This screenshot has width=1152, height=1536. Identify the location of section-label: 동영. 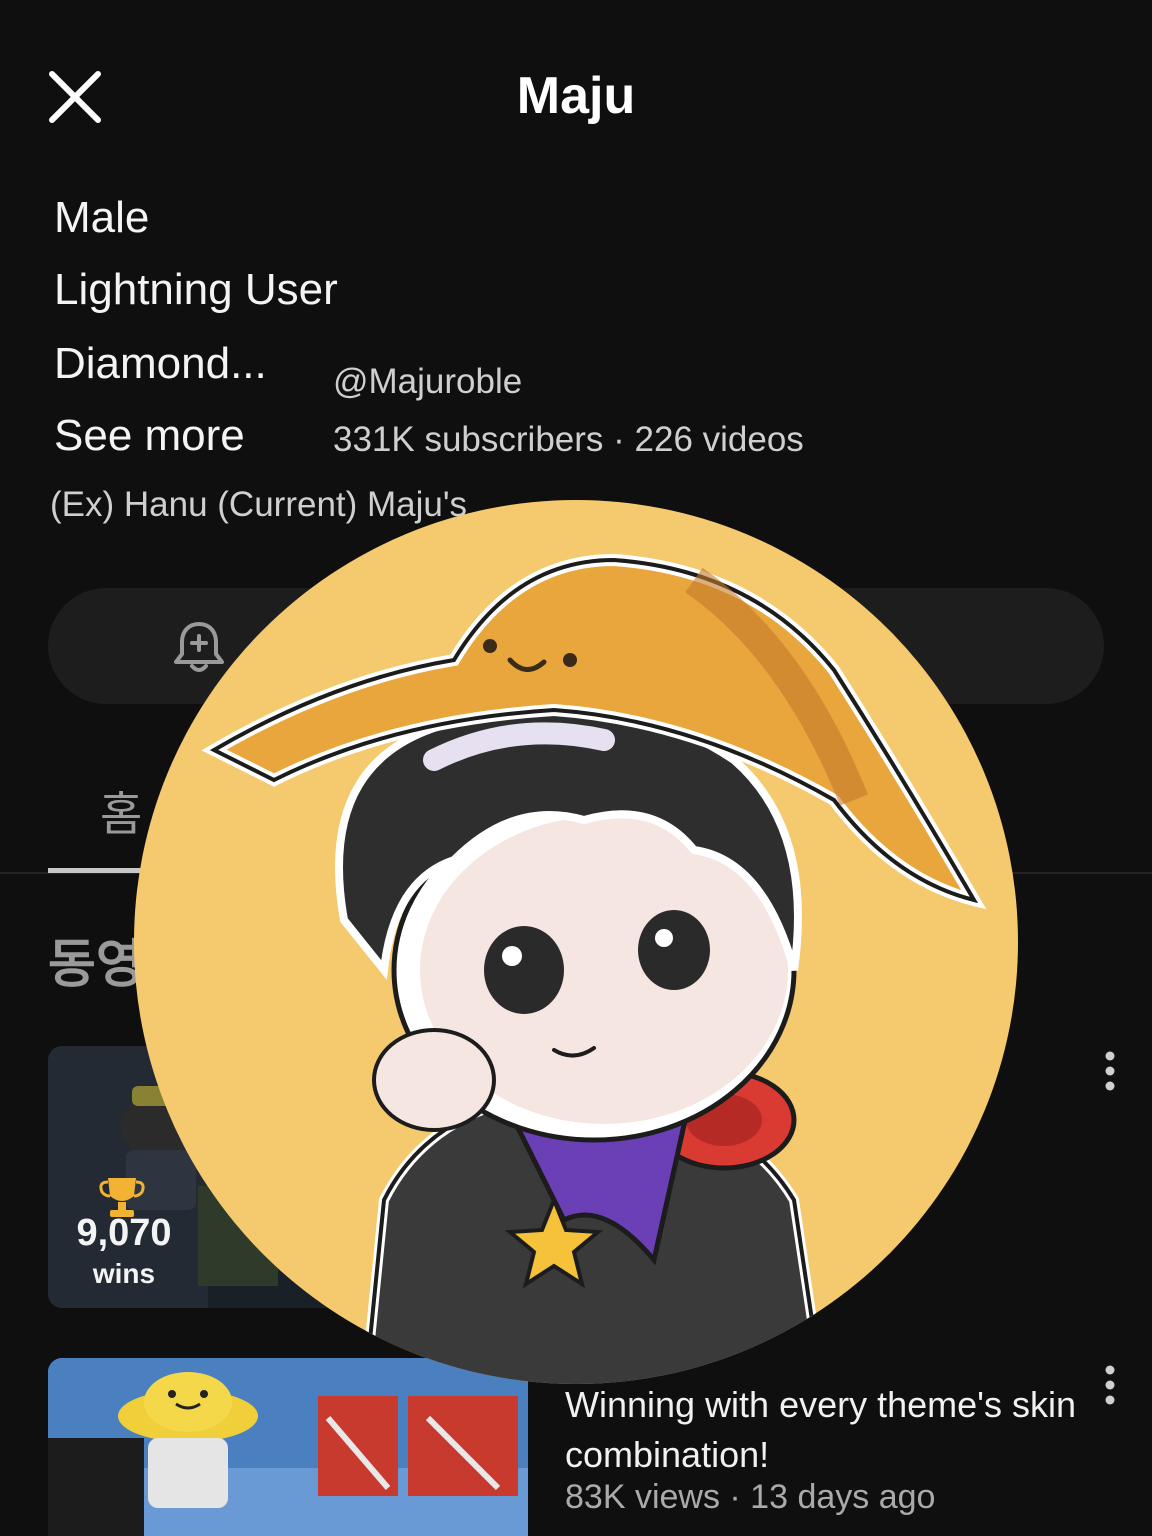
(96, 965).